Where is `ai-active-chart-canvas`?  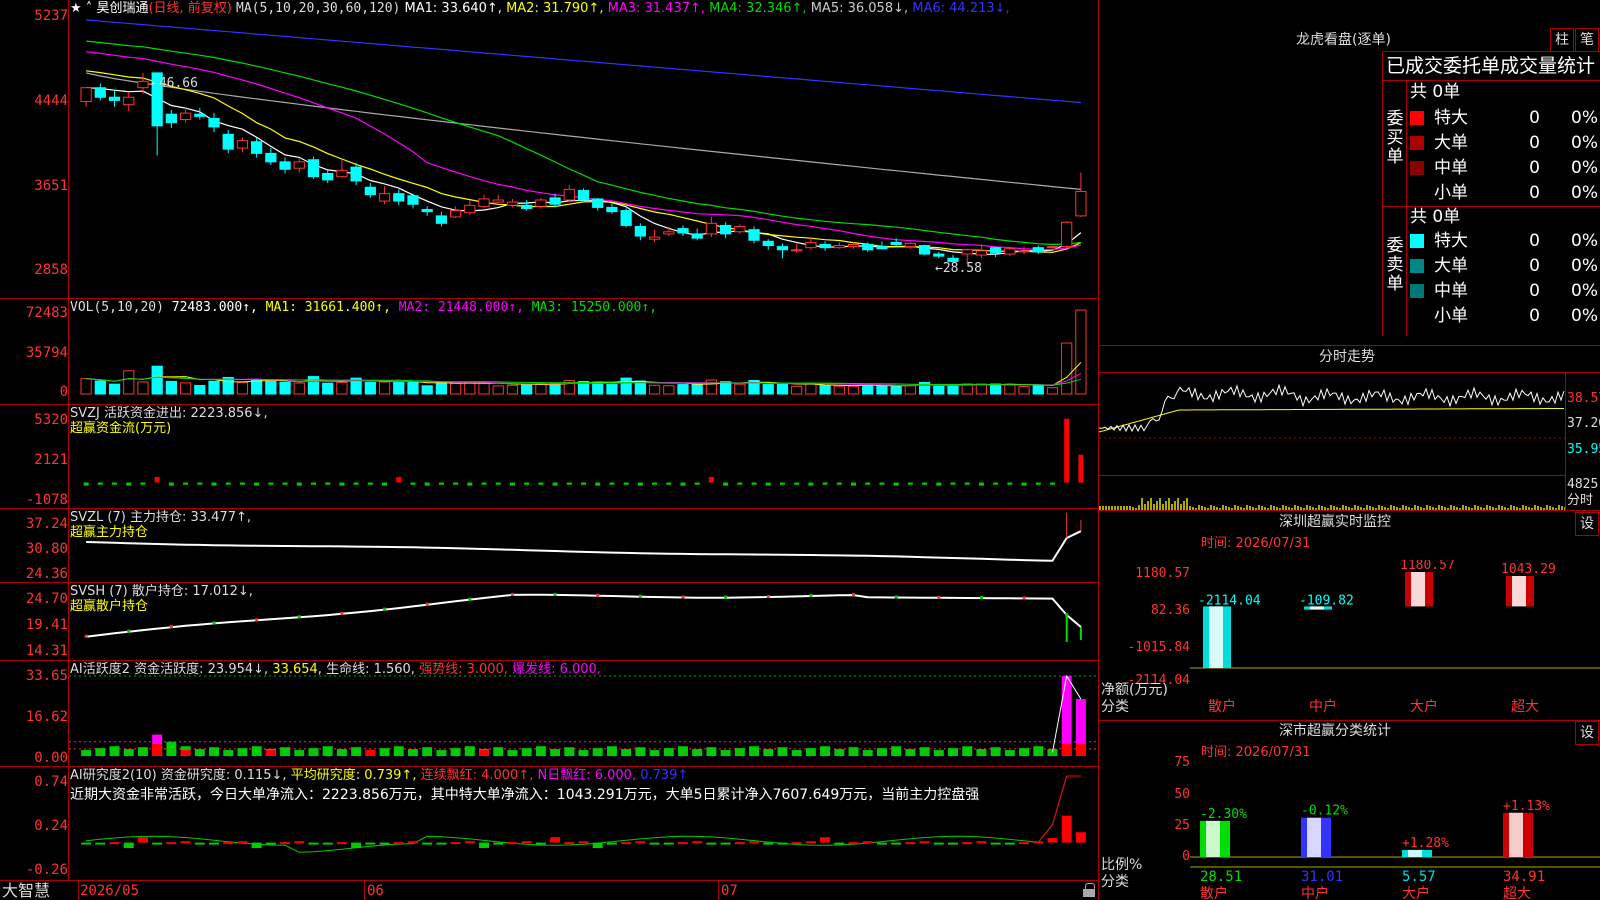 ai-active-chart-canvas is located at coordinates (583, 713).